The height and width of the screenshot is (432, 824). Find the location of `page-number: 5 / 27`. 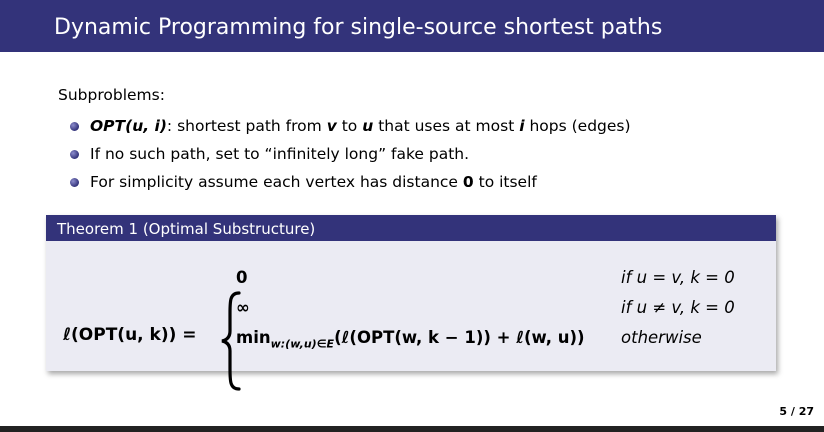

page-number: 5 / 27 is located at coordinates (796, 411).